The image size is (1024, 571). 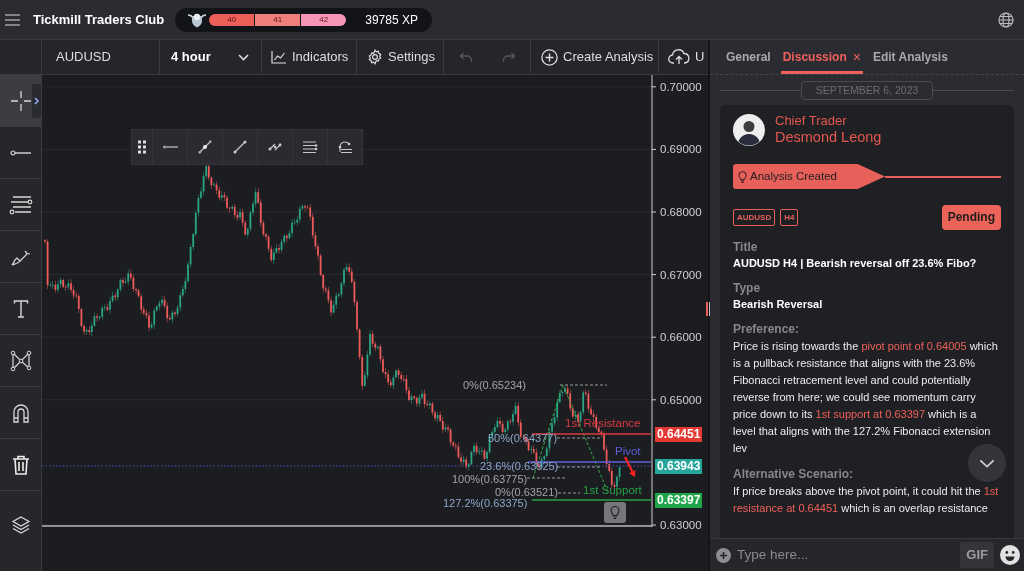 What do you see at coordinates (494, 385) in the screenshot?
I see `fib-label: 0%(0.65234)` at bounding box center [494, 385].